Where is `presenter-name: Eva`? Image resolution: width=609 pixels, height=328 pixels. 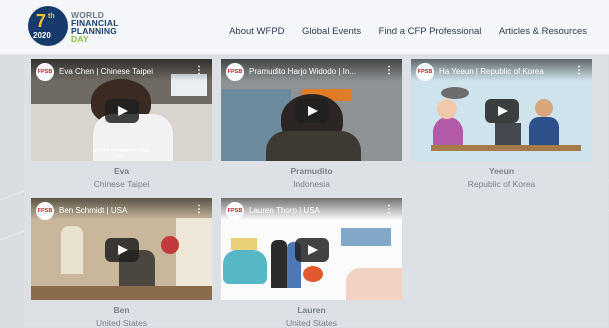
presenter-name: Eva is located at coordinates (121, 171).